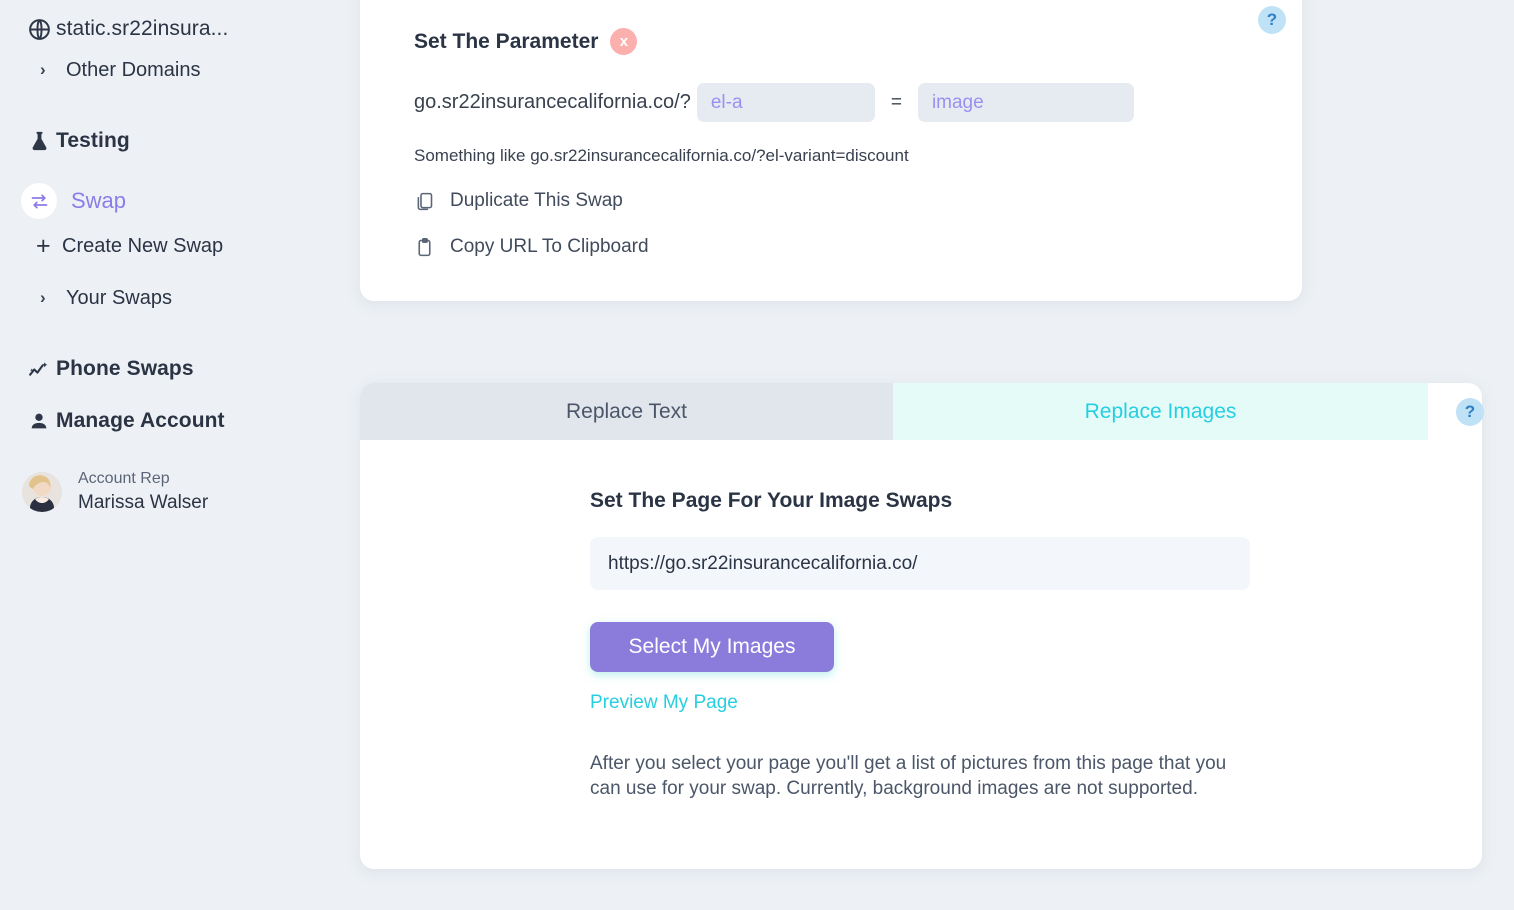  What do you see at coordinates (428, 201) in the screenshot?
I see `copy-icon` at bounding box center [428, 201].